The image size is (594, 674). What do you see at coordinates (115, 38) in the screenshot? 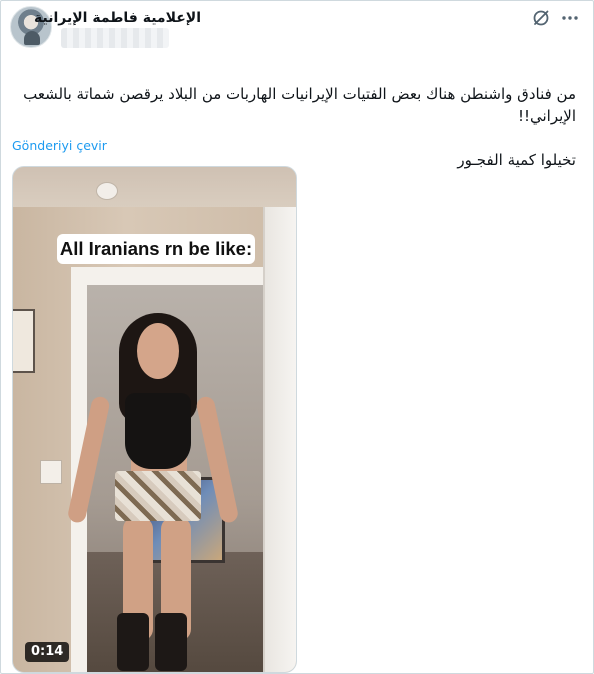
I see `blurred-handle` at bounding box center [115, 38].